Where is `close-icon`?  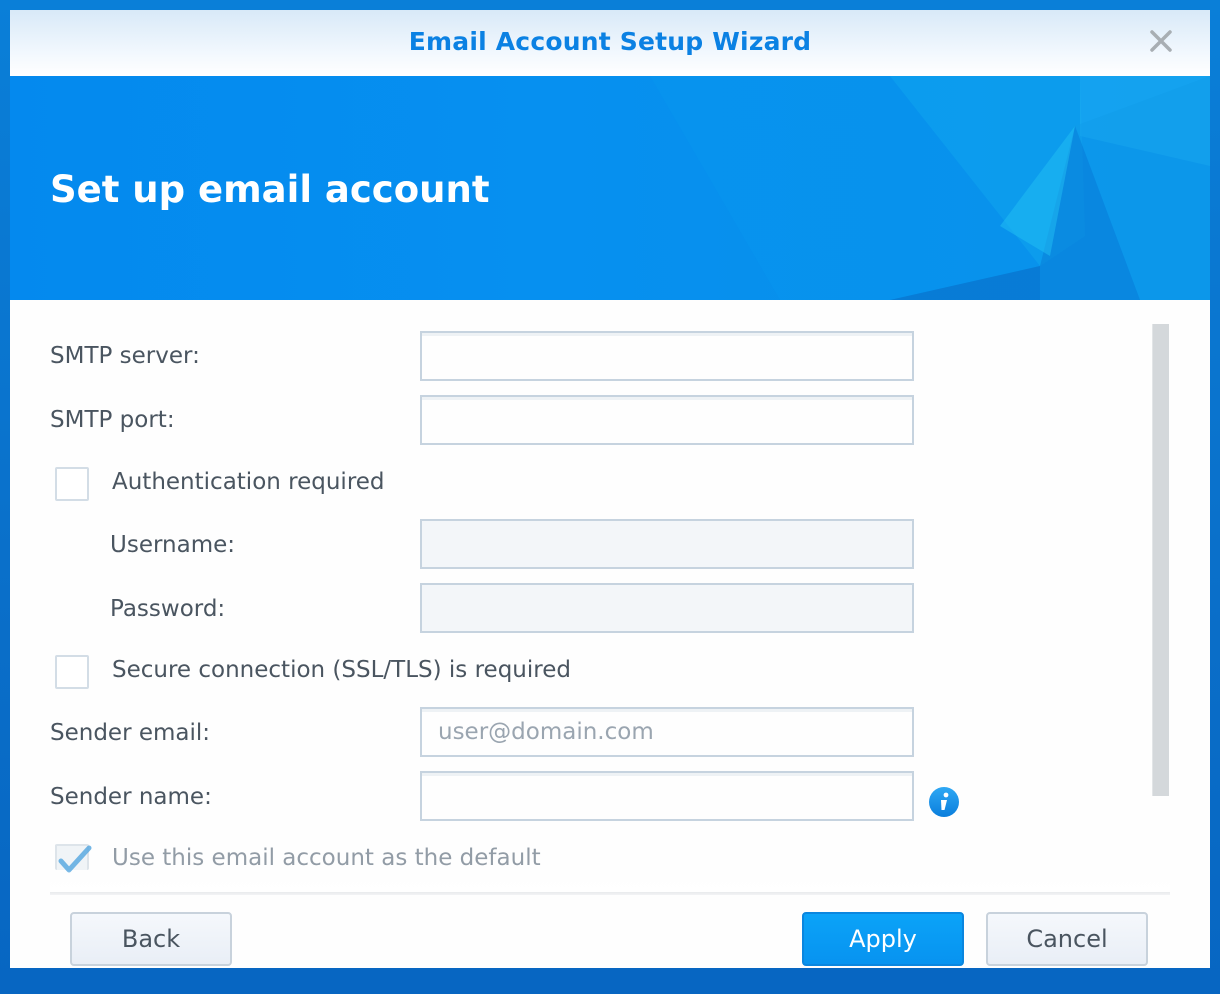
close-icon is located at coordinates (1161, 41).